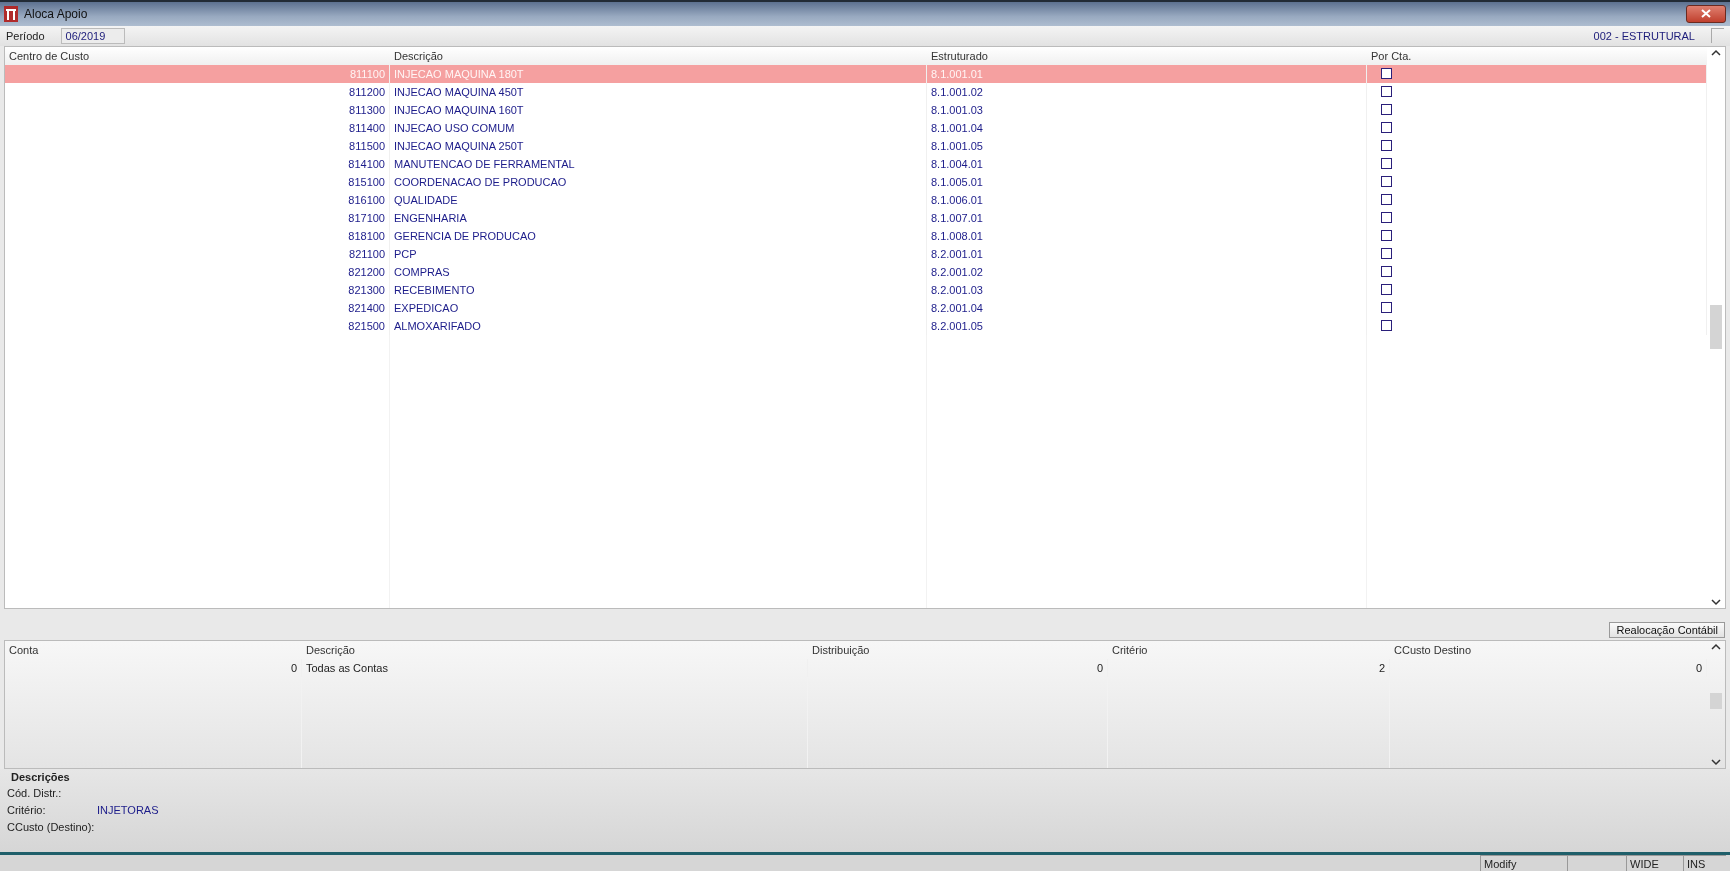 Image resolution: width=1730 pixels, height=871 pixels. What do you see at coordinates (958, 649) in the screenshot?
I see `column-header: Distribuição` at bounding box center [958, 649].